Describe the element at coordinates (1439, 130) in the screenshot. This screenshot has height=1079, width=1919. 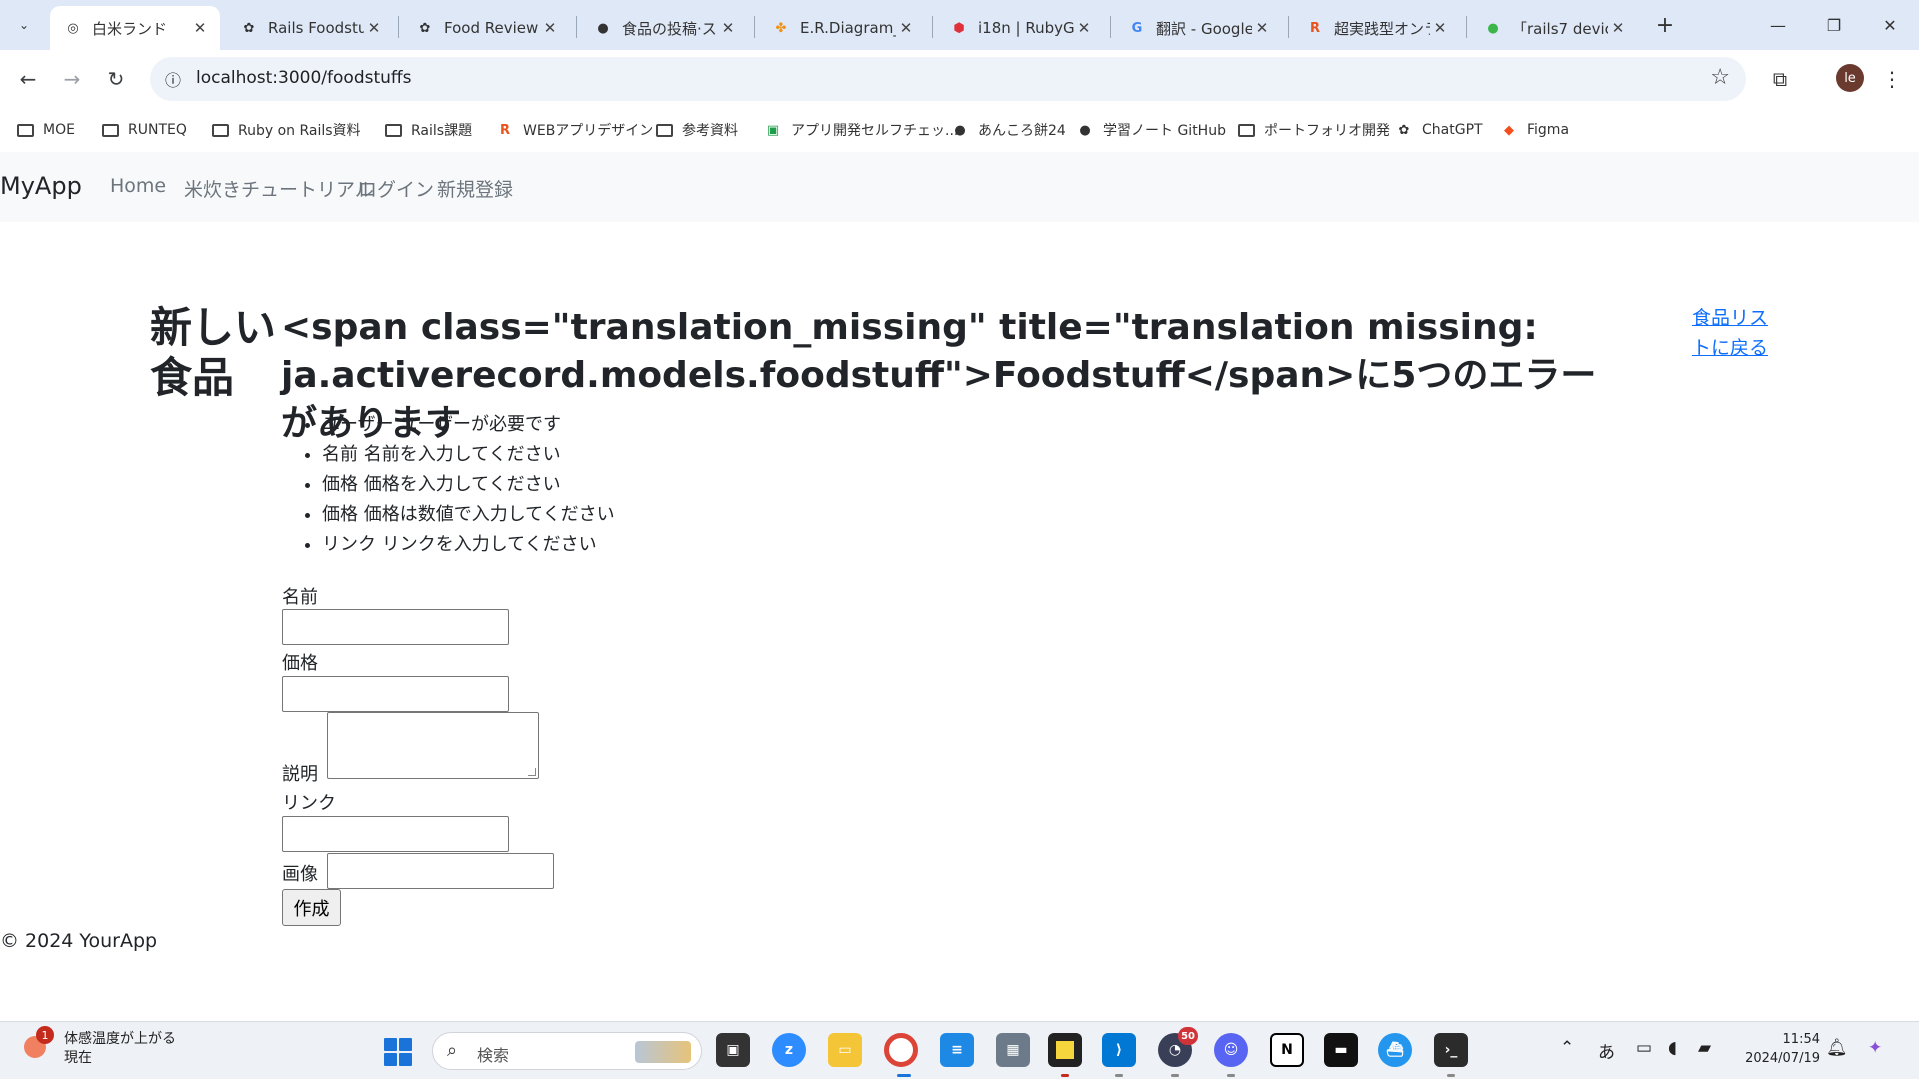
I see `bookmark-item: ✿ ChatGPT` at that location.